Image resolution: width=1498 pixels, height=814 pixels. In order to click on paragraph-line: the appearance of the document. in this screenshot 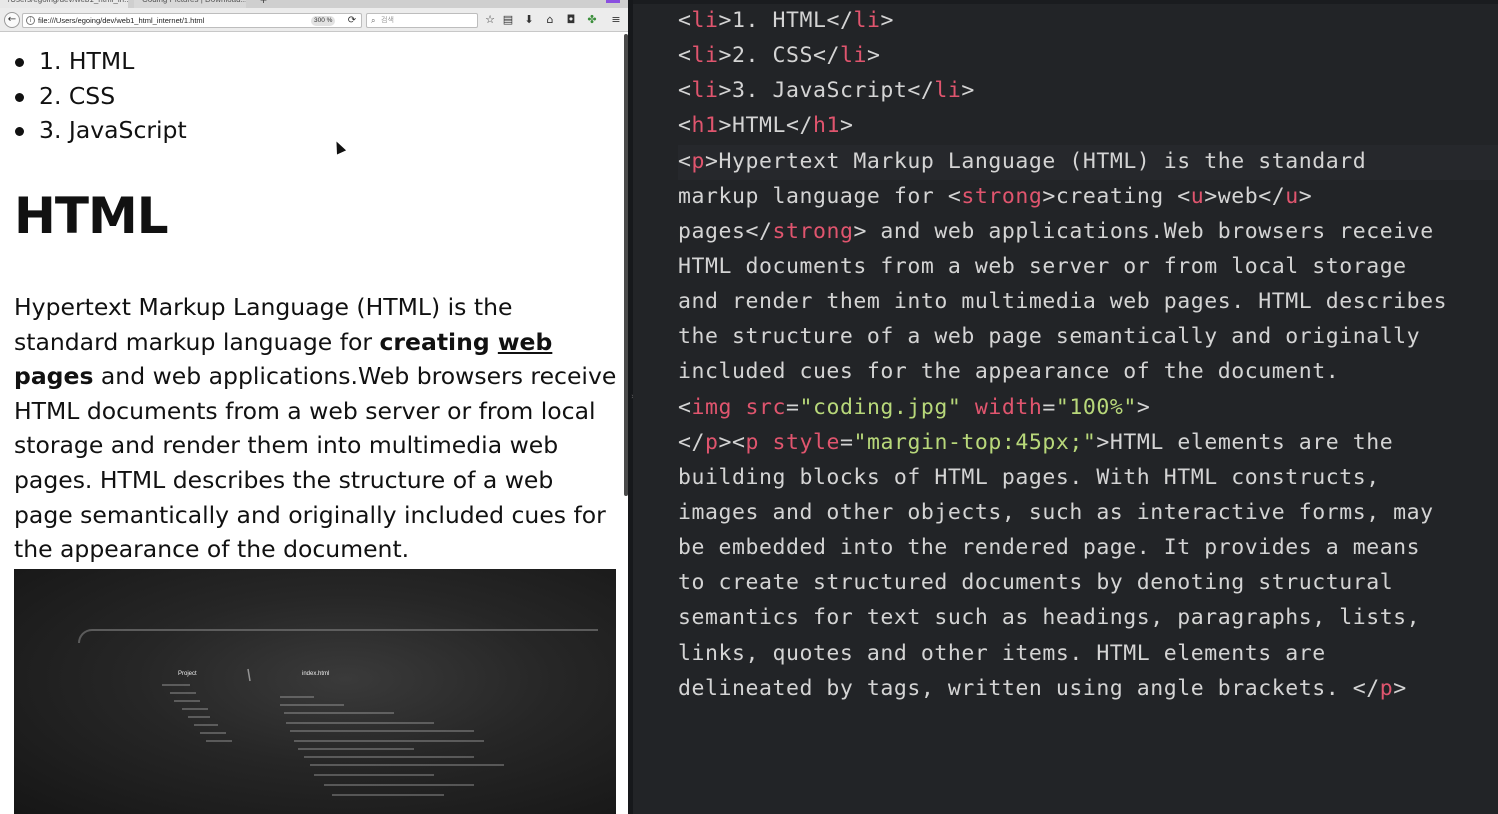, I will do `click(212, 549)`.